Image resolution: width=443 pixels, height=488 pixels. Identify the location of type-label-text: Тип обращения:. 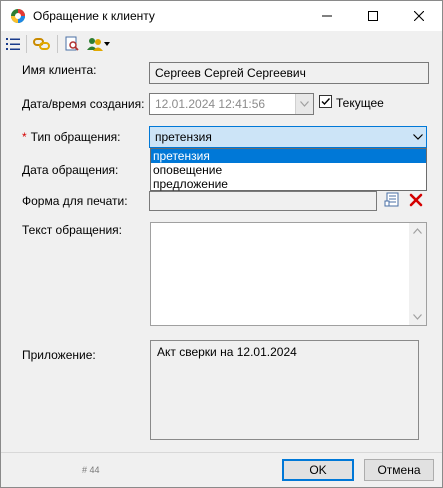
(75, 137).